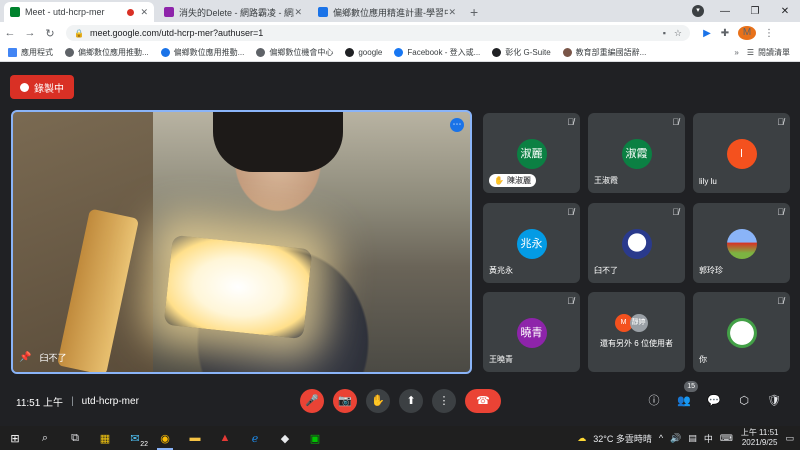 This screenshot has width=800, height=450. I want to click on participant-name: 黃兆永, so click(501, 270).